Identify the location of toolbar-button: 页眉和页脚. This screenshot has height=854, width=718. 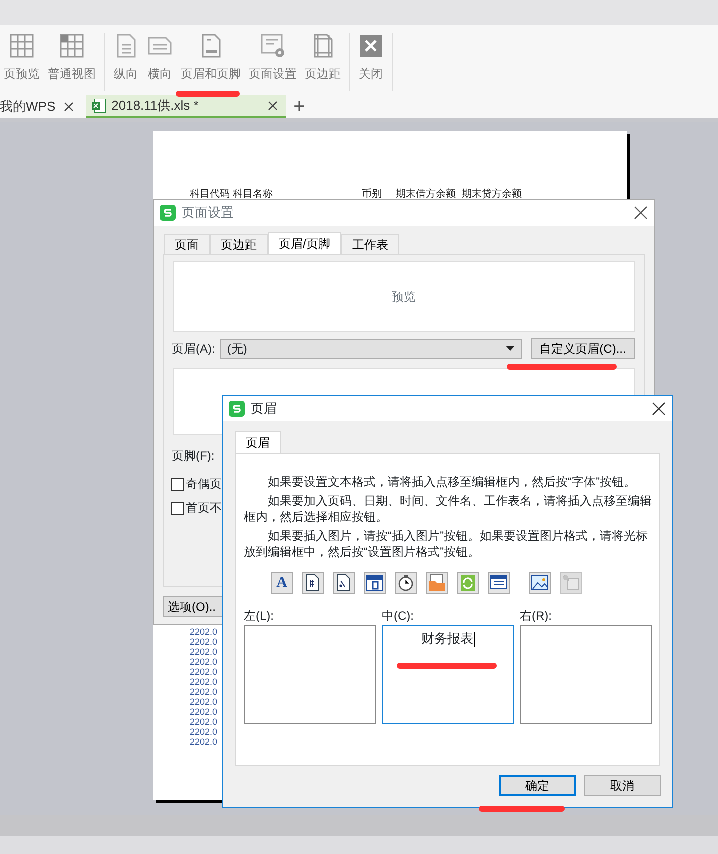
(211, 62).